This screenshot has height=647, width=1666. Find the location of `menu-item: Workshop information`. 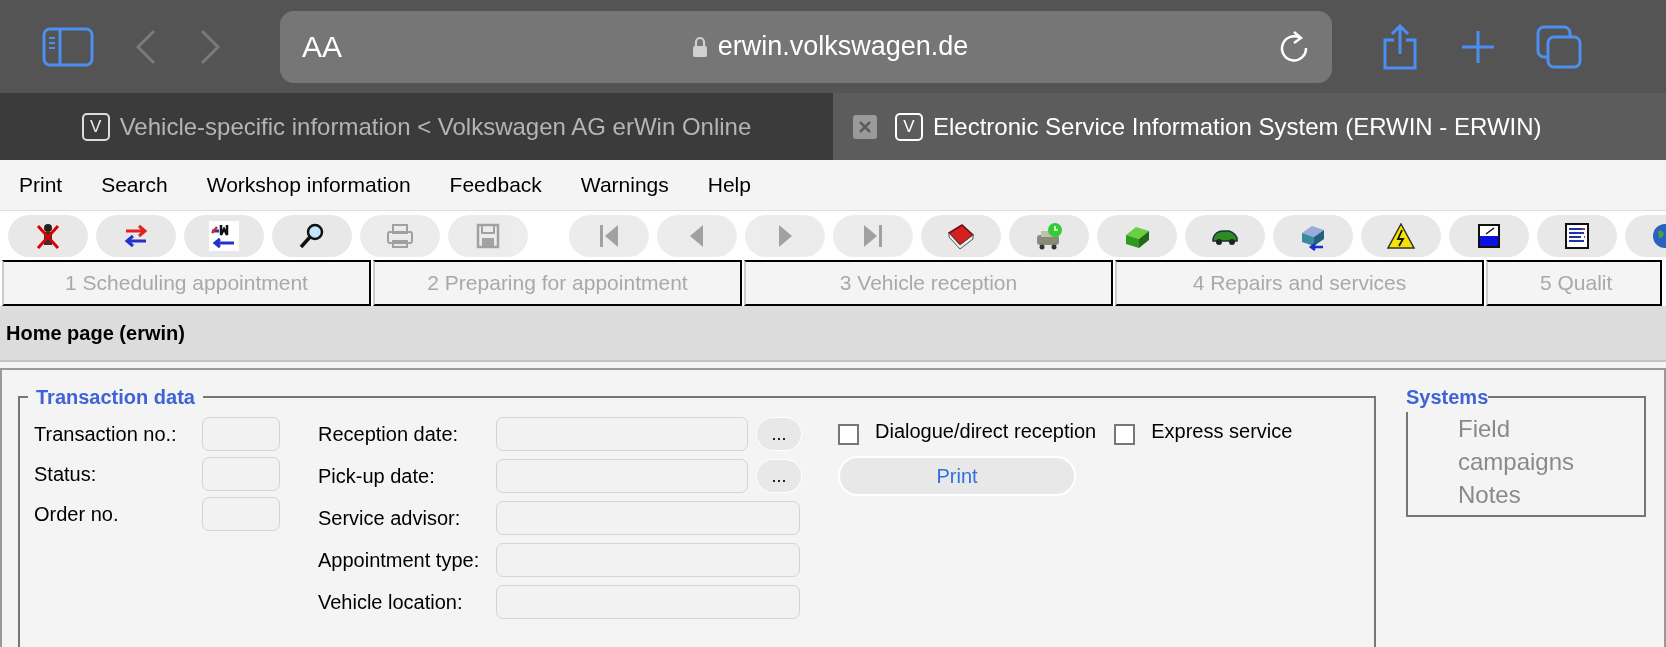

menu-item: Workshop information is located at coordinates (308, 185).